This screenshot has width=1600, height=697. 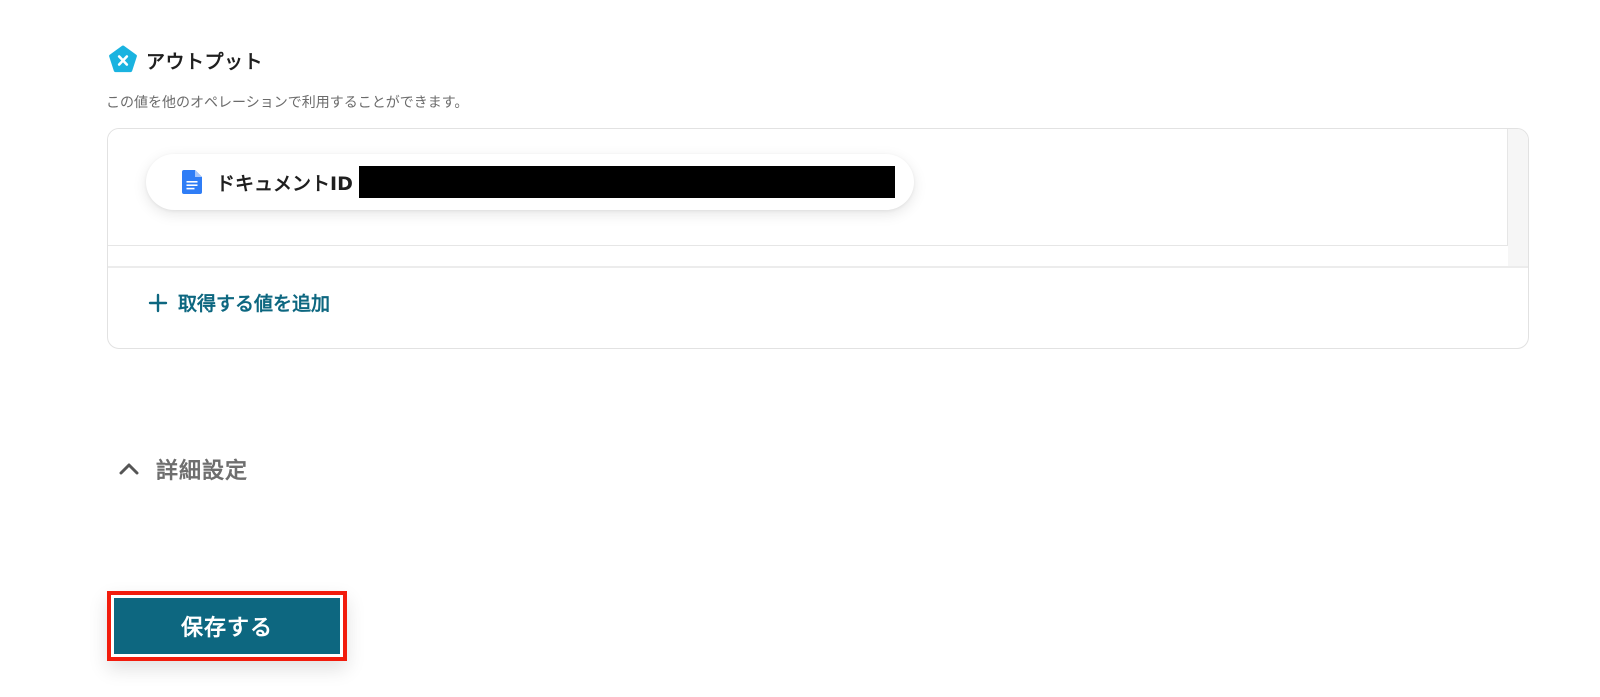 I want to click on save-button-highlight: 保存する, so click(x=227, y=626).